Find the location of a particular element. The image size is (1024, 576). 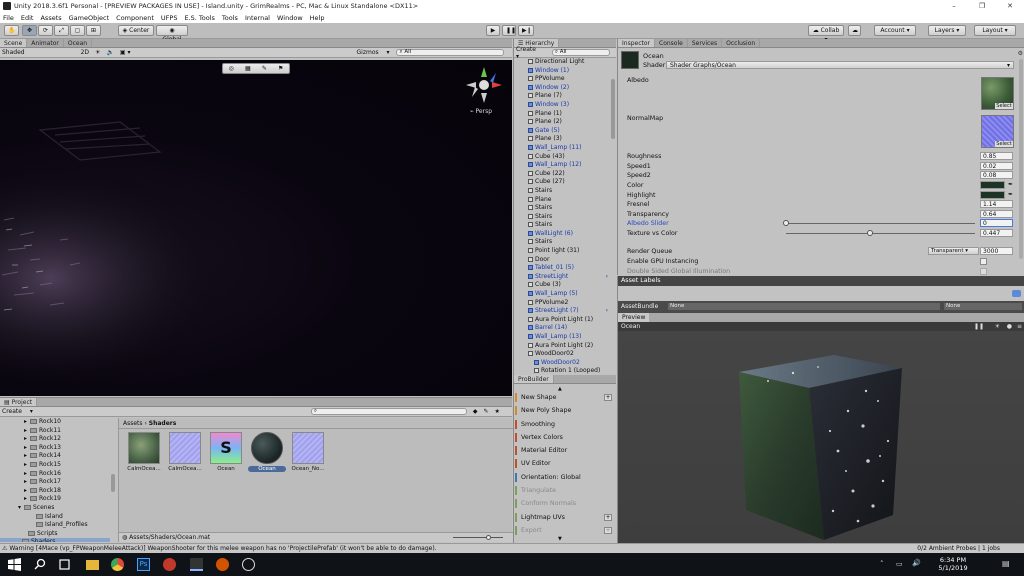

chrome-icon is located at coordinates (117, 564).